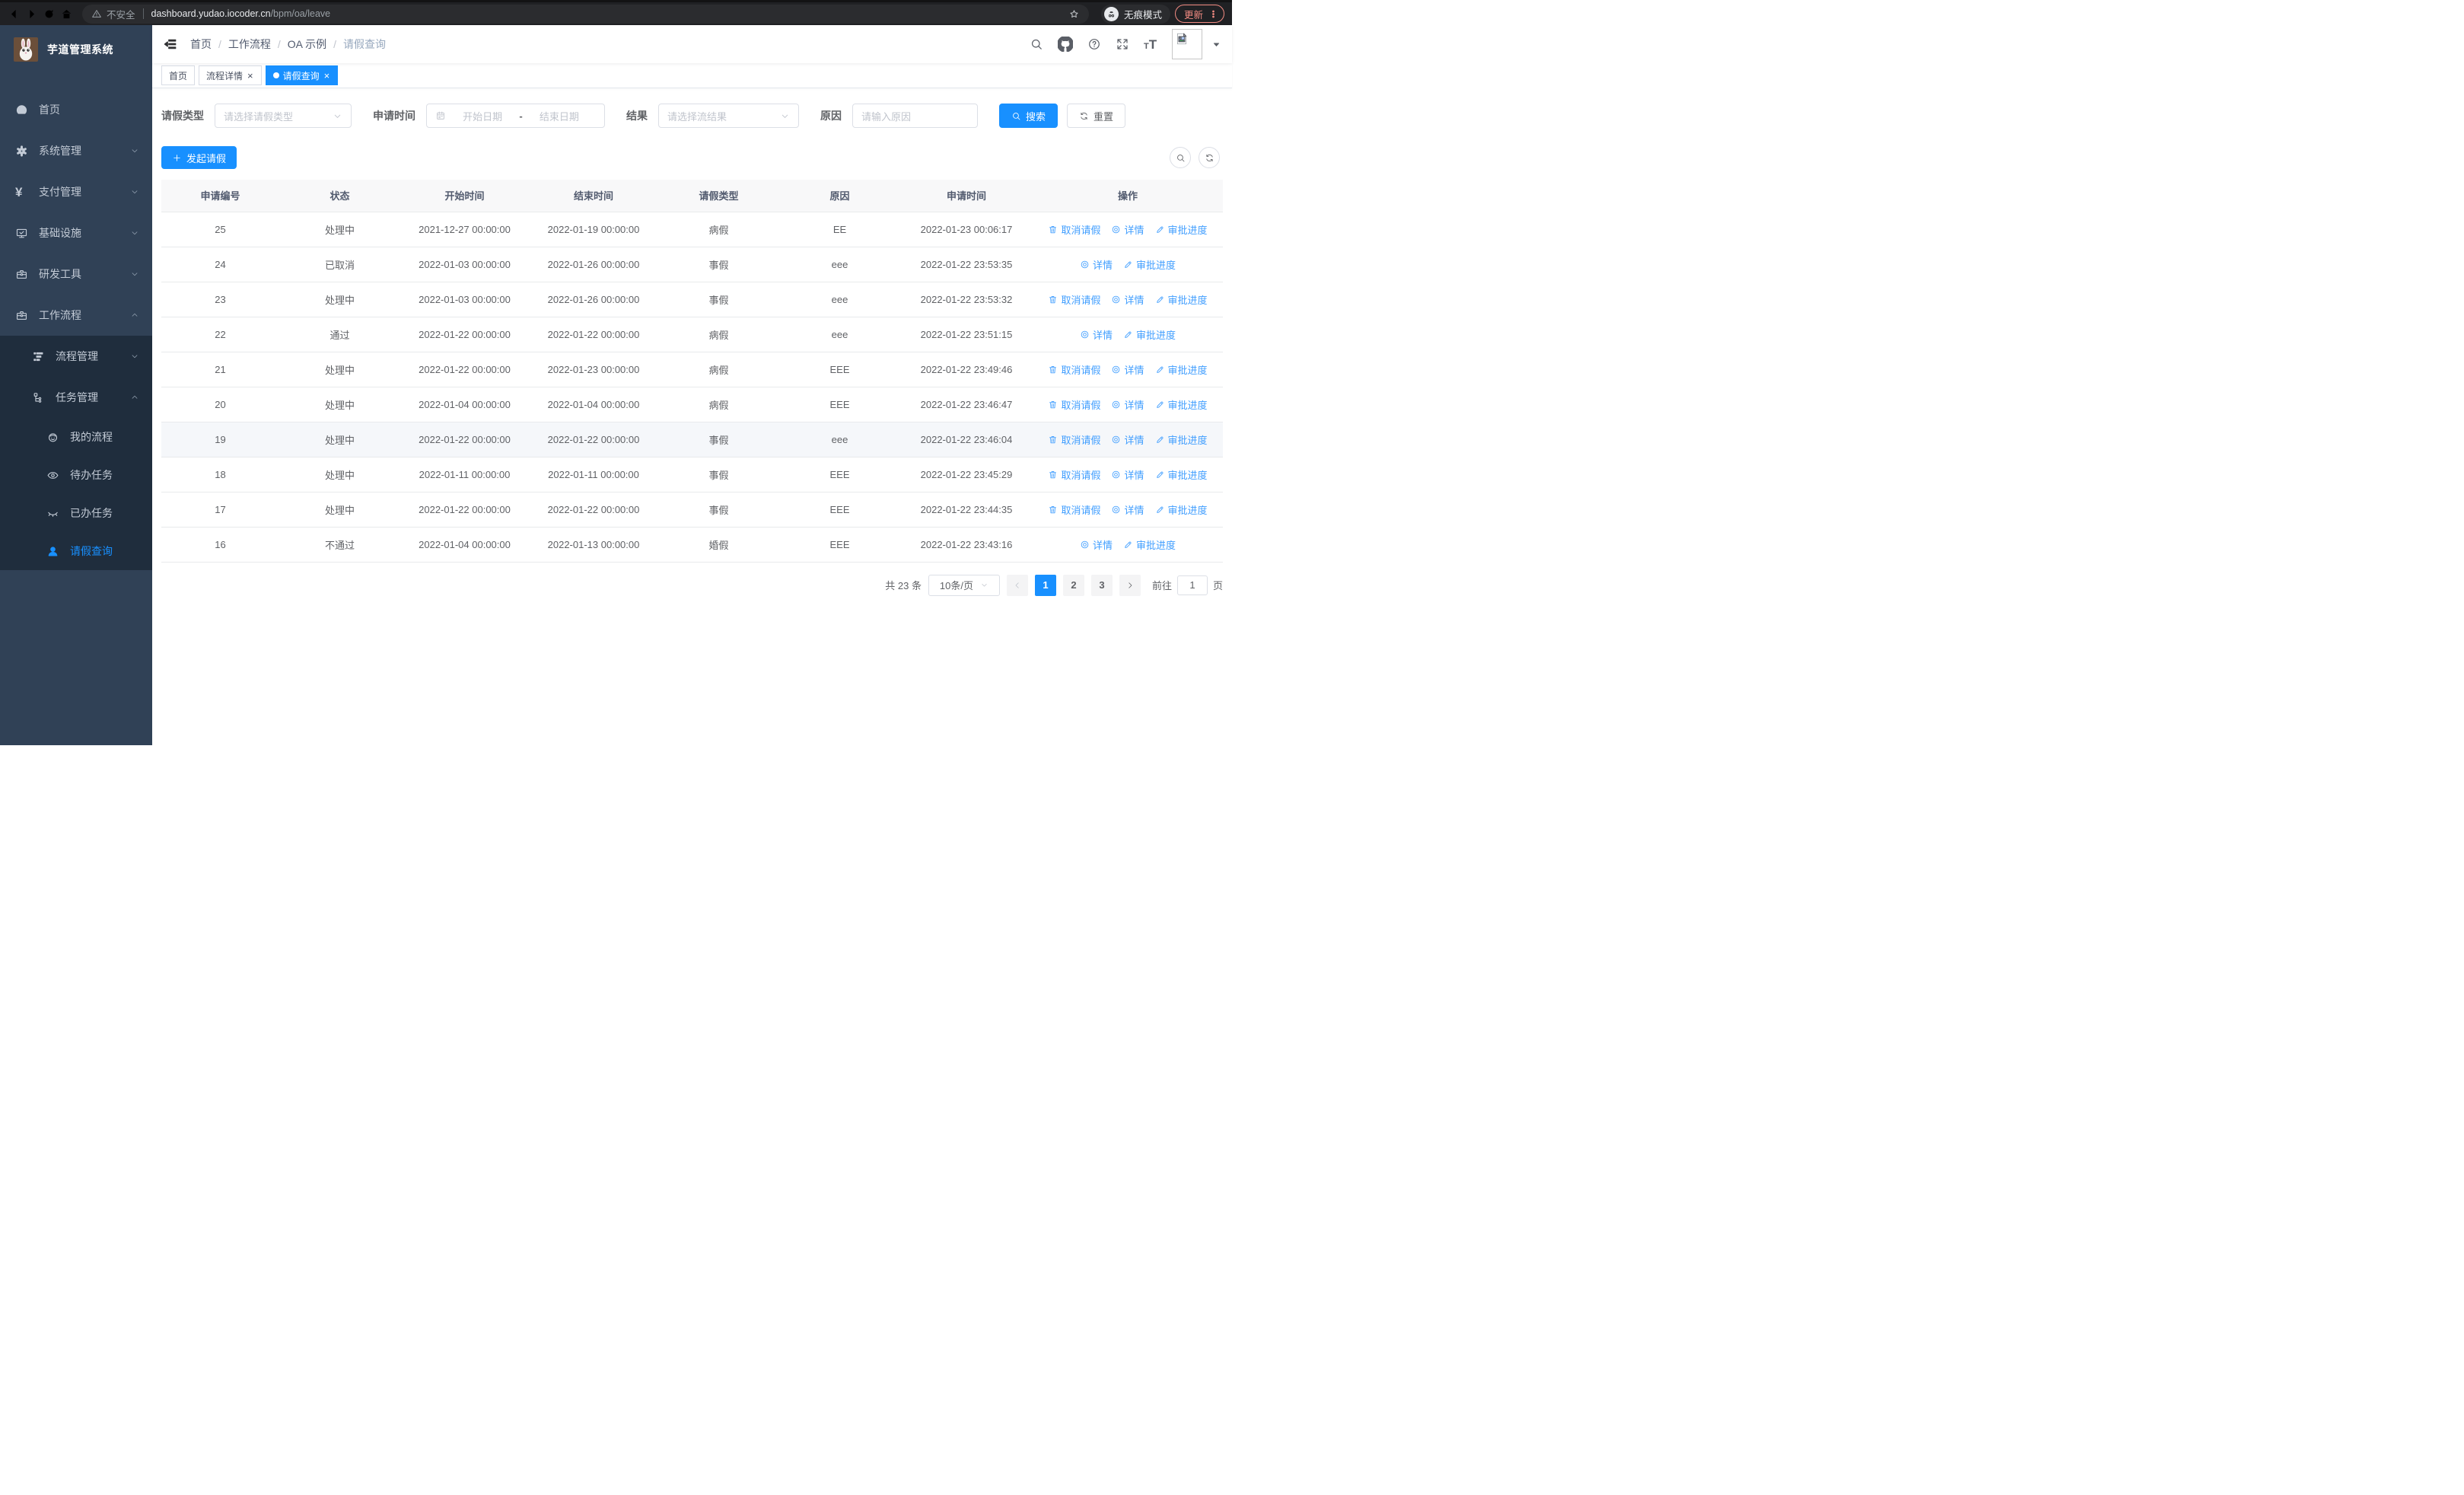 Image resolution: width=2464 pixels, height=1495 pixels. I want to click on next-page-button, so click(1130, 585).